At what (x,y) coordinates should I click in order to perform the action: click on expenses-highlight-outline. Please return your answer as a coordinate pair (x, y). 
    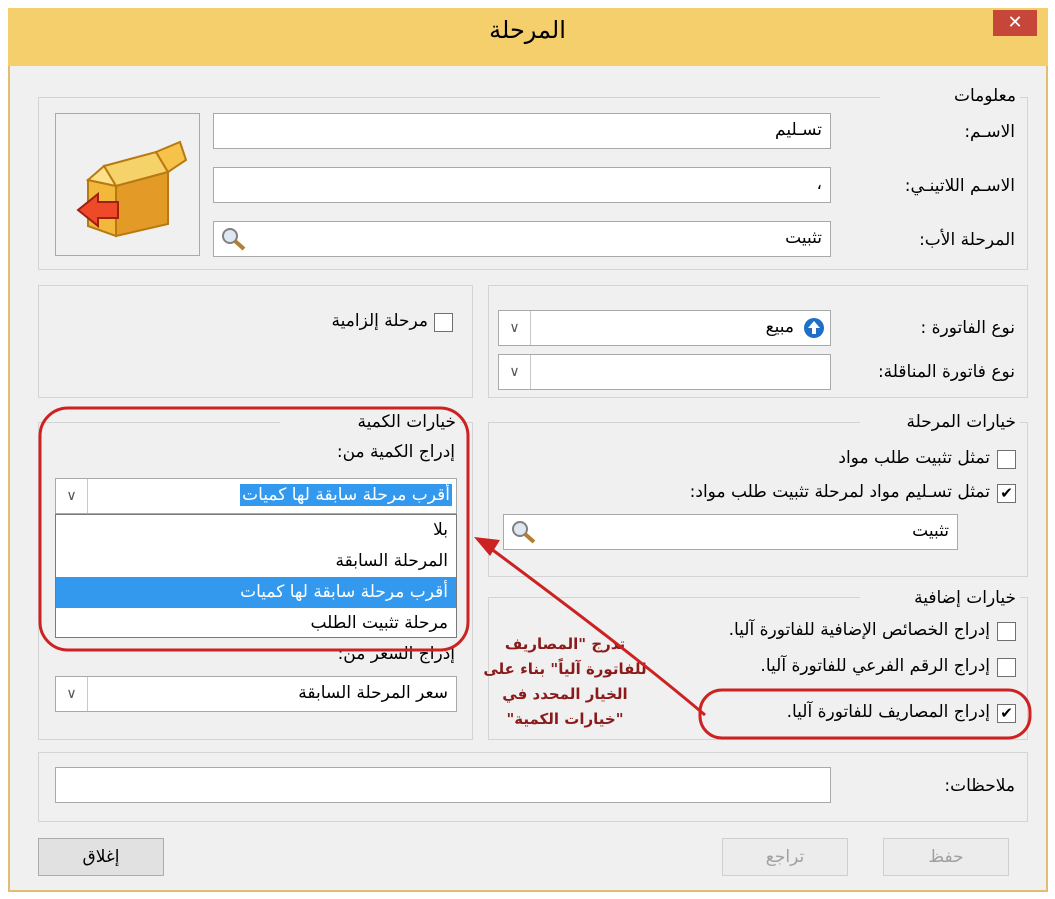
    Looking at the image, I should click on (865, 714).